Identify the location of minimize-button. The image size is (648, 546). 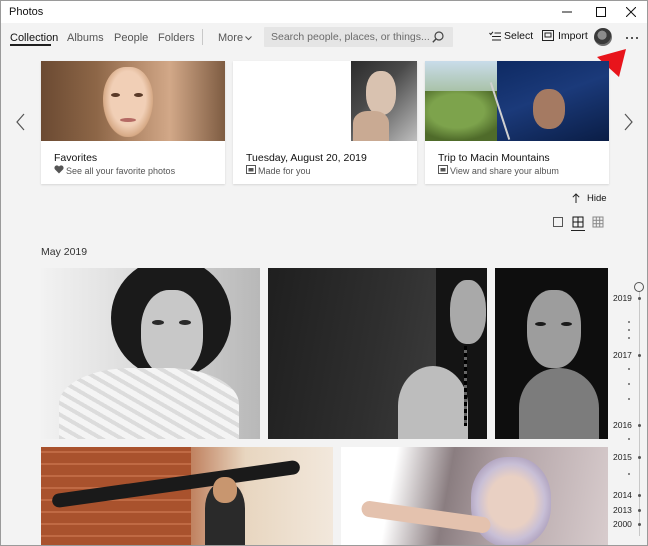
(567, 12).